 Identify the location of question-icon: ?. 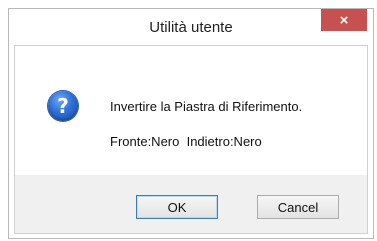
(63, 106).